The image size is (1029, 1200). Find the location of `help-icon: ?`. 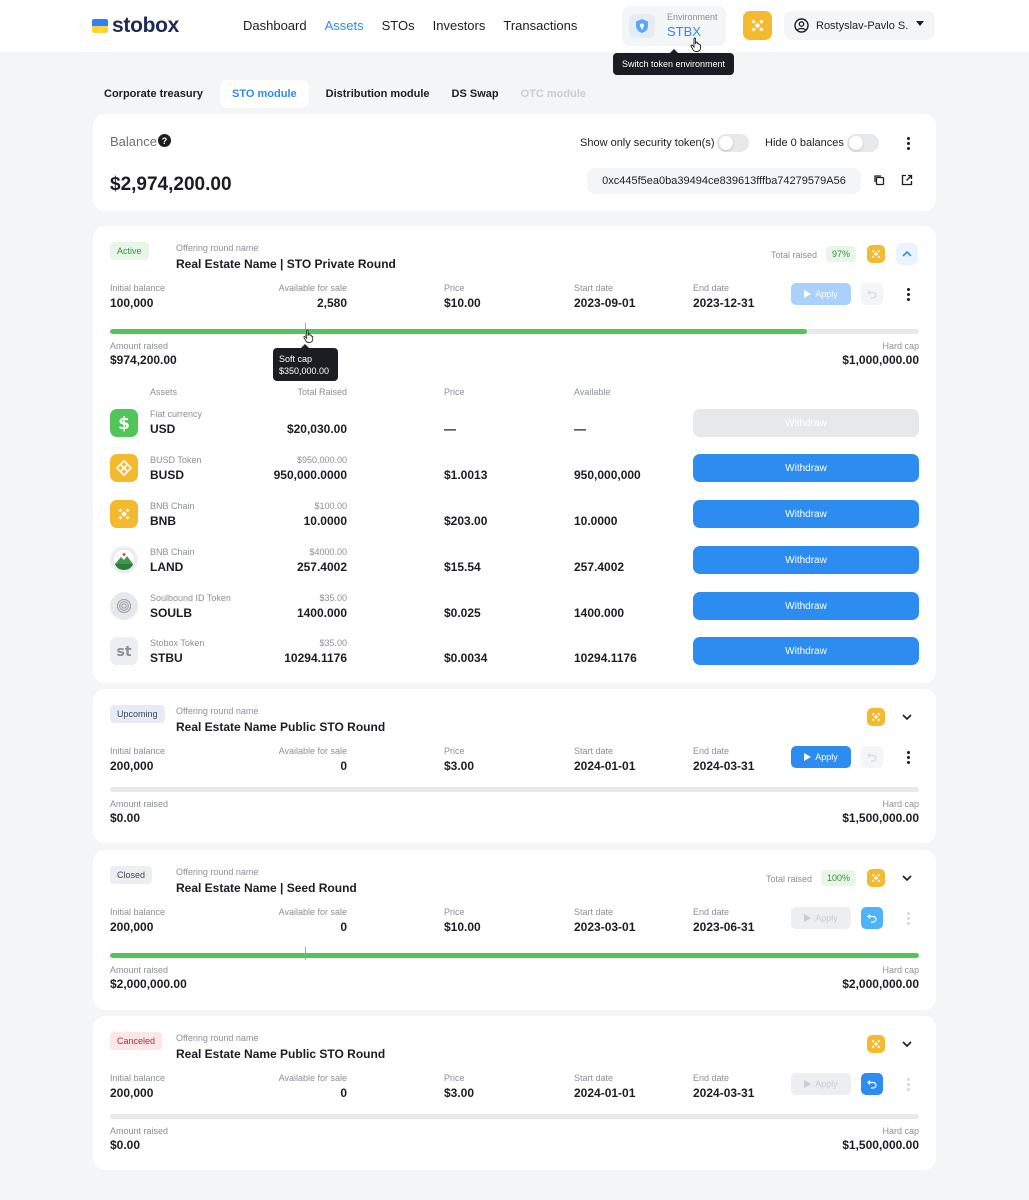

help-icon: ? is located at coordinates (164, 140).